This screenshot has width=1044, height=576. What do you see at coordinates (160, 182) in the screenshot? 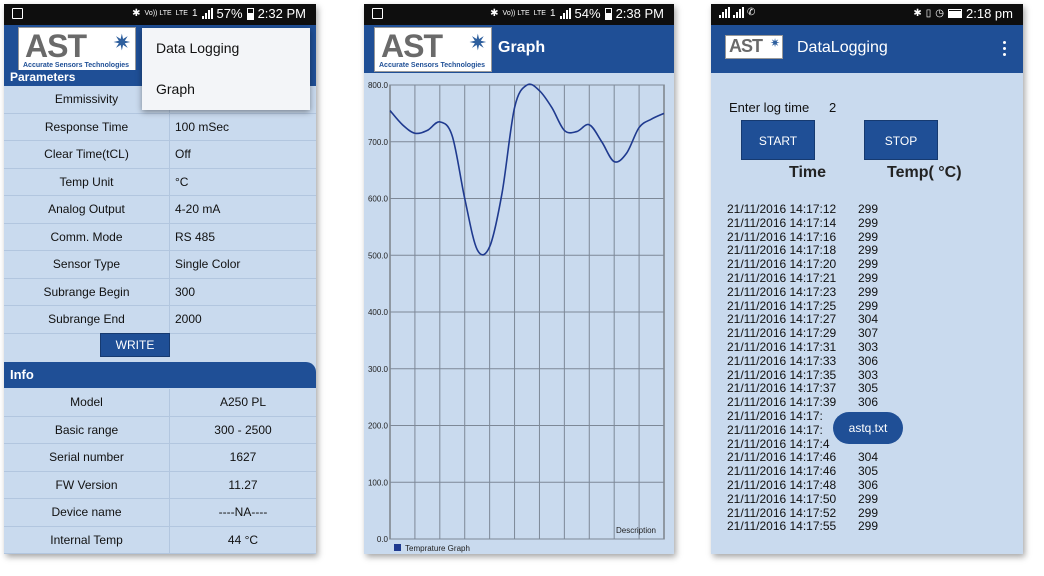
I see `param-row: Temp Unit °C` at bounding box center [160, 182].